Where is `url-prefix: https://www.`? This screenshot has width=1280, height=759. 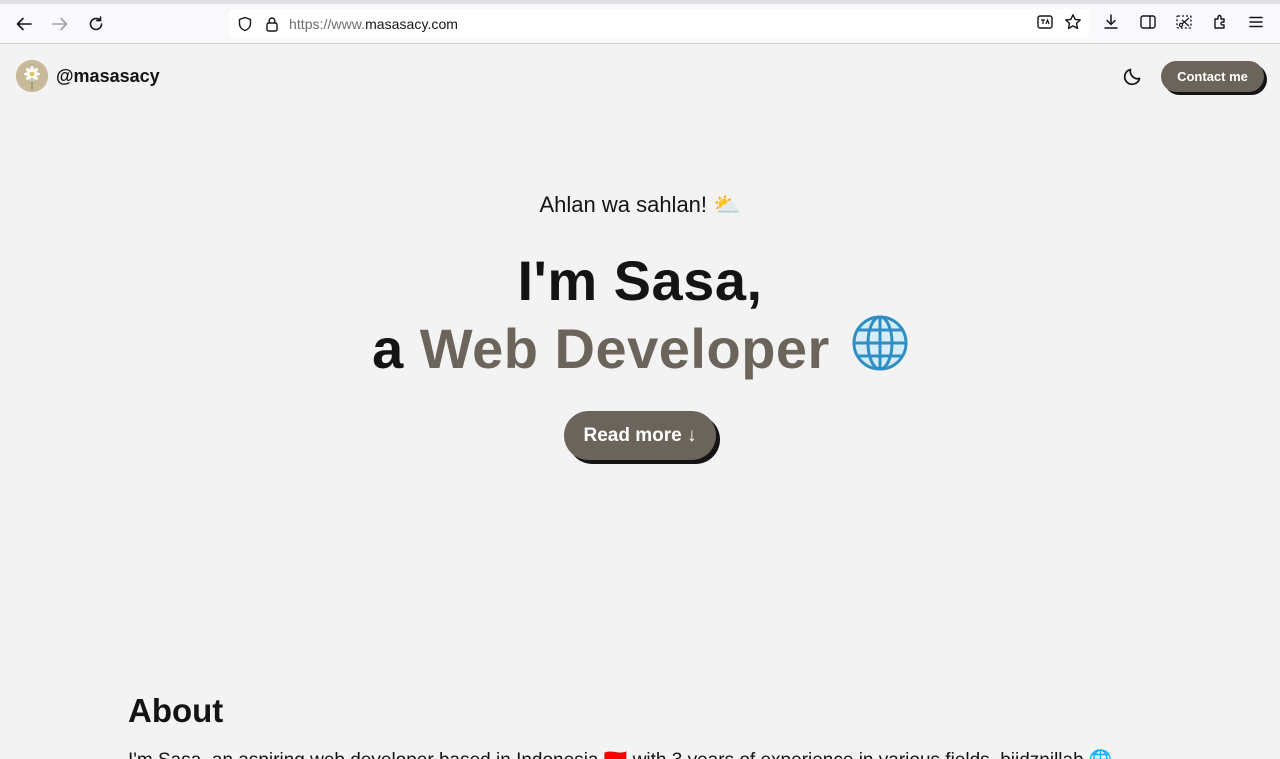
url-prefix: https://www. is located at coordinates (327, 23).